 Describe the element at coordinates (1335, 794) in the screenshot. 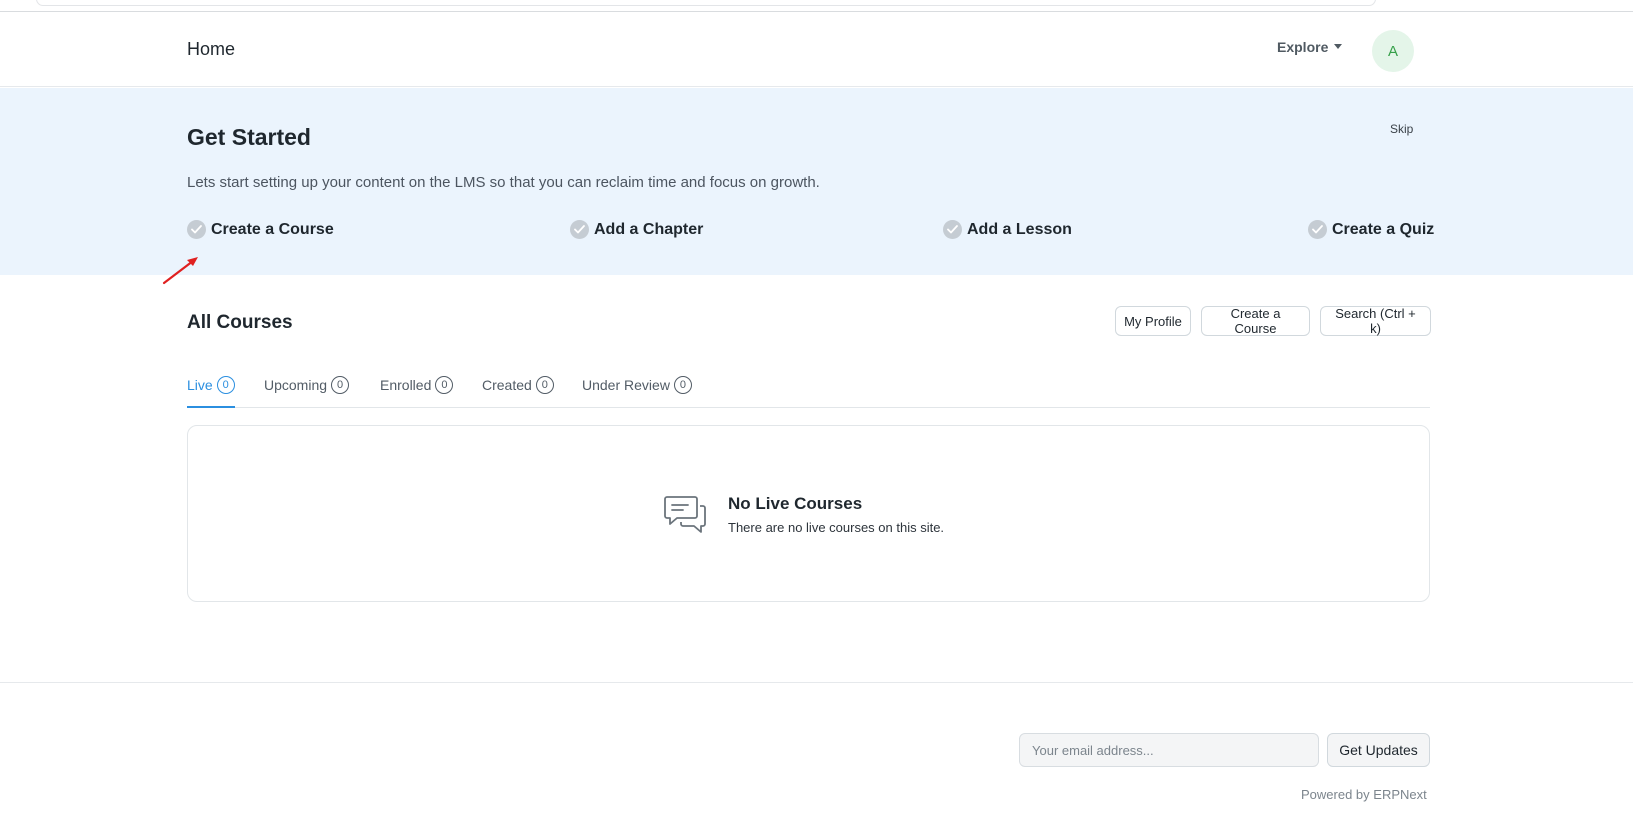

I see `powered-by-prefix: Powered by` at that location.